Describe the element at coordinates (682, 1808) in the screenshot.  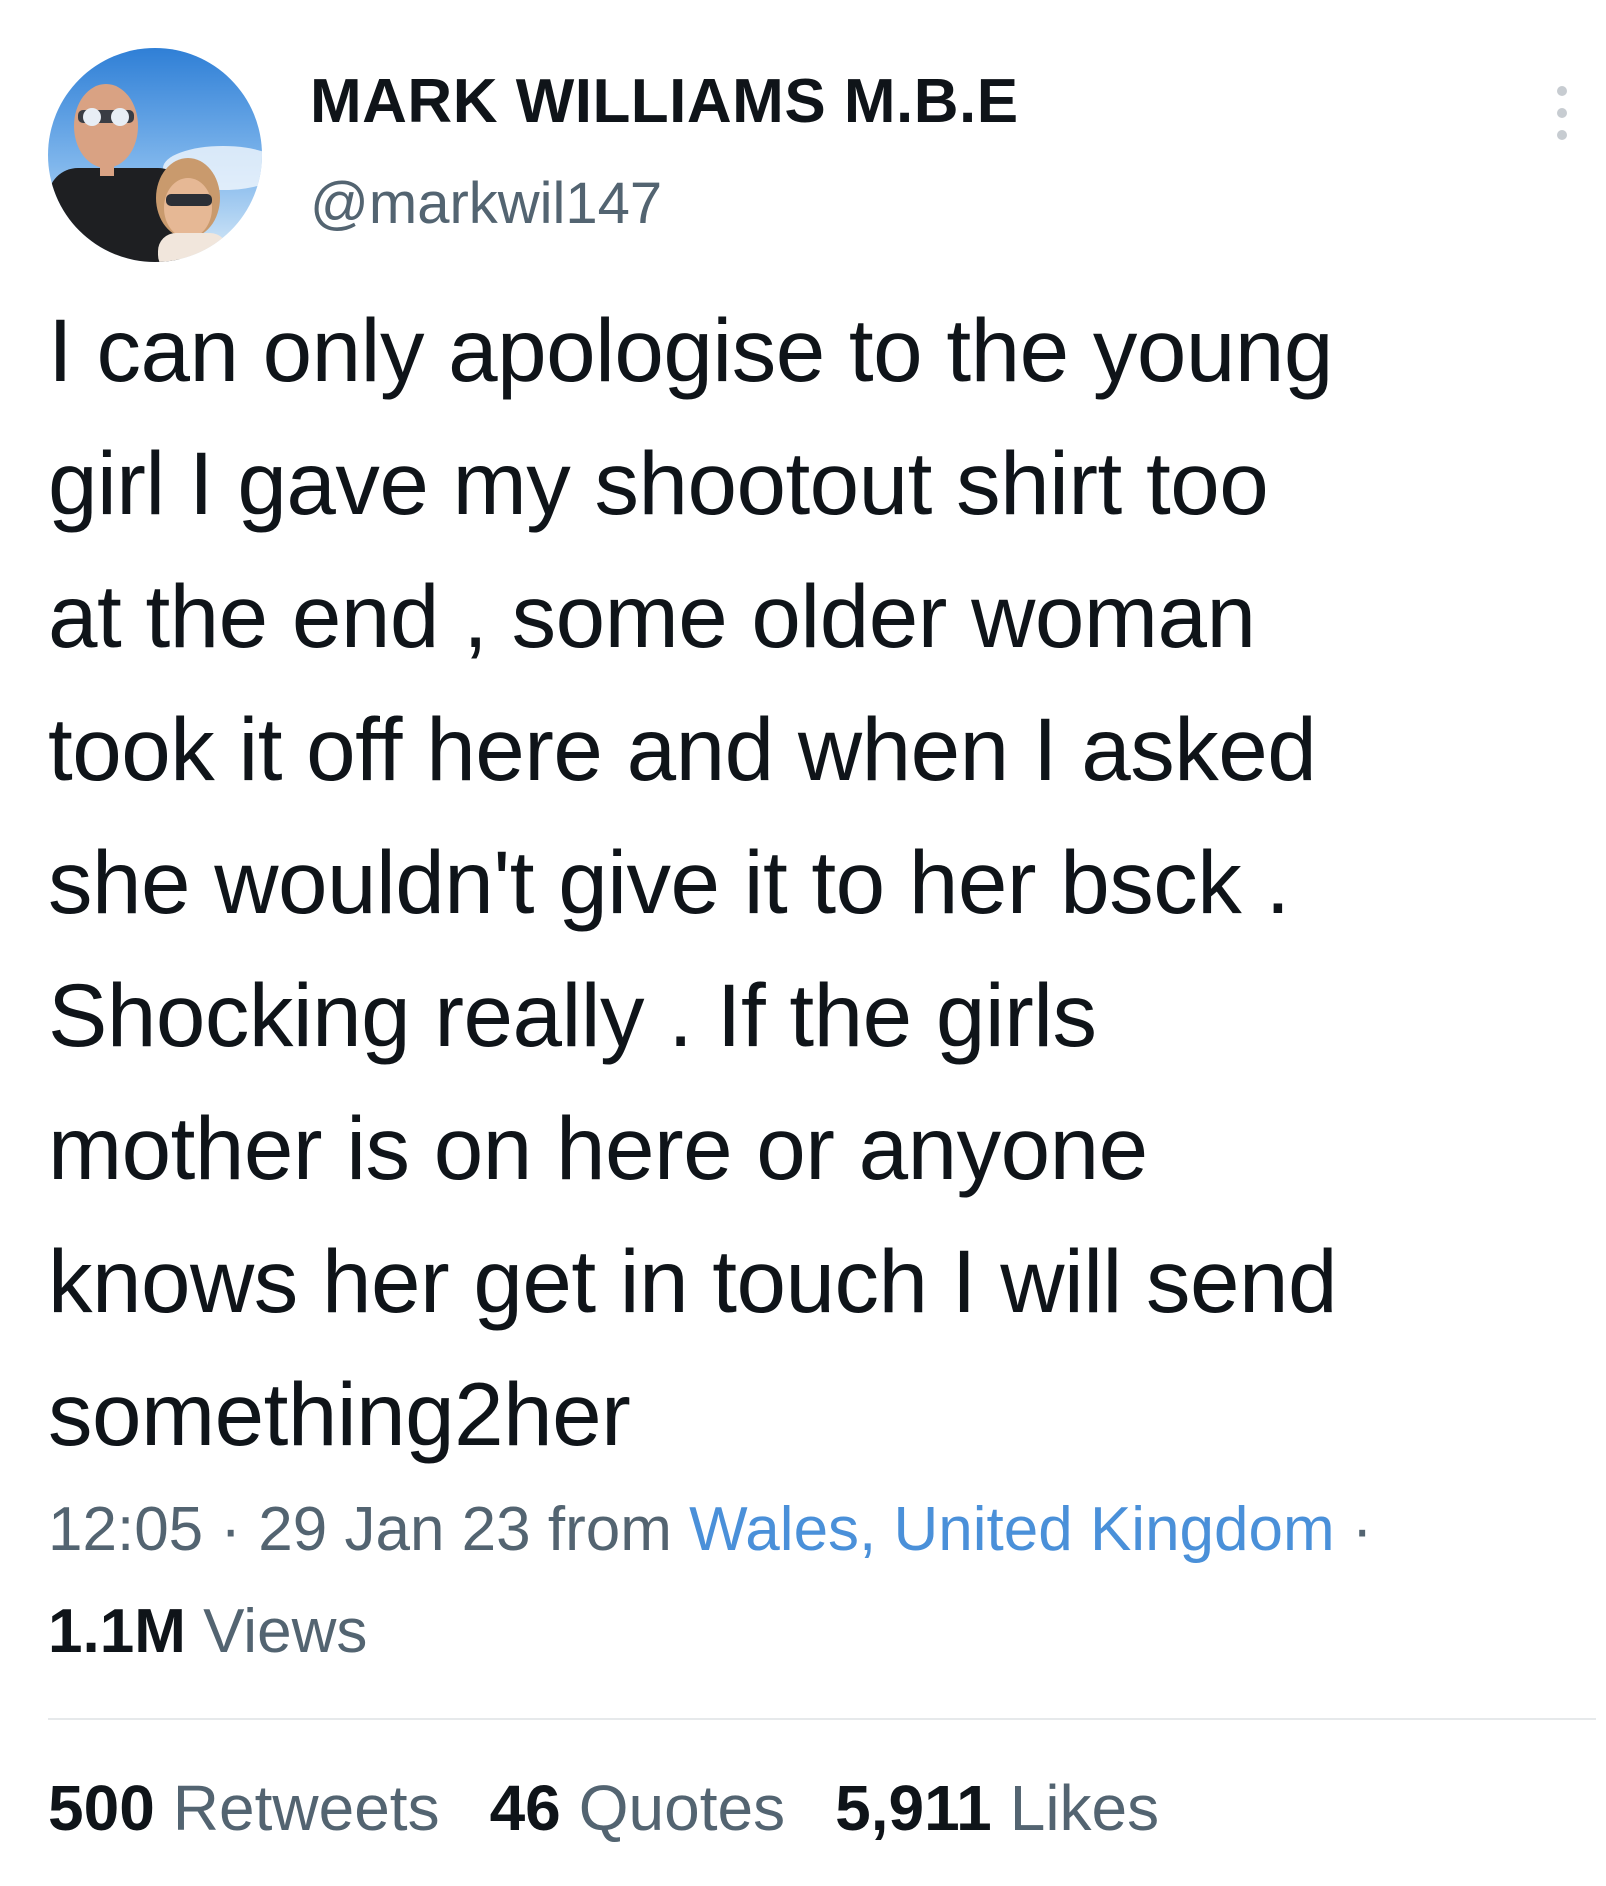
I see `quotes-label: Quotes` at that location.